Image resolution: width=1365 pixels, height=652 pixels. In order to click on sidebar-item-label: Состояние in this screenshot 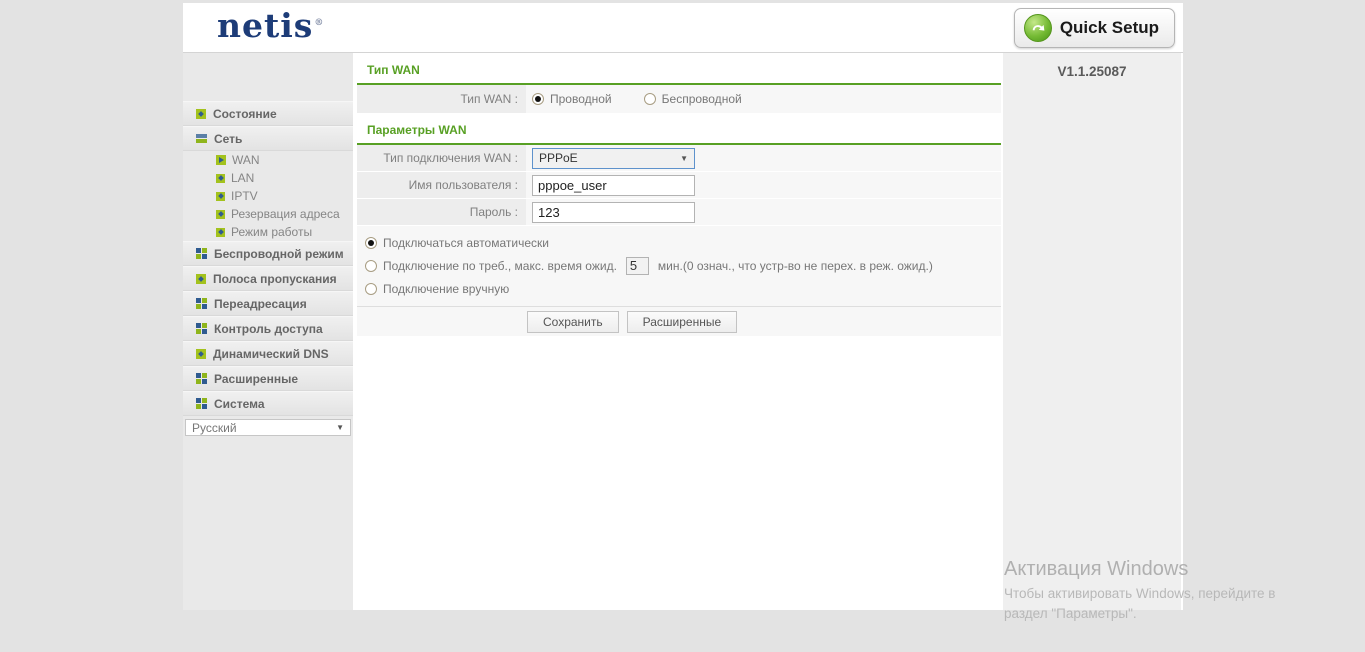, I will do `click(245, 113)`.